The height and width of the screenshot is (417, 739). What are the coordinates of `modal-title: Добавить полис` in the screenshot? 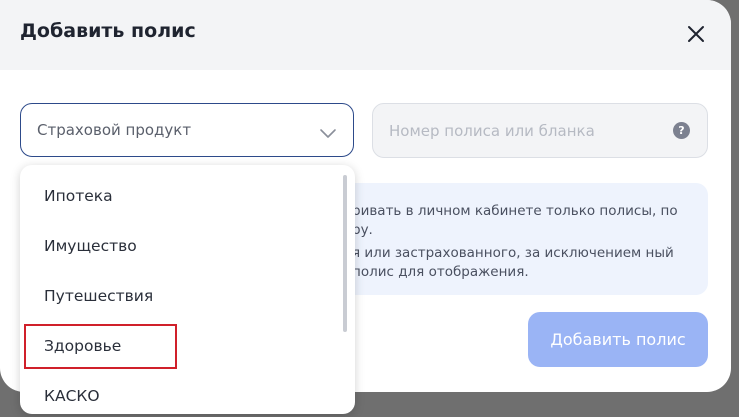 It's located at (108, 31).